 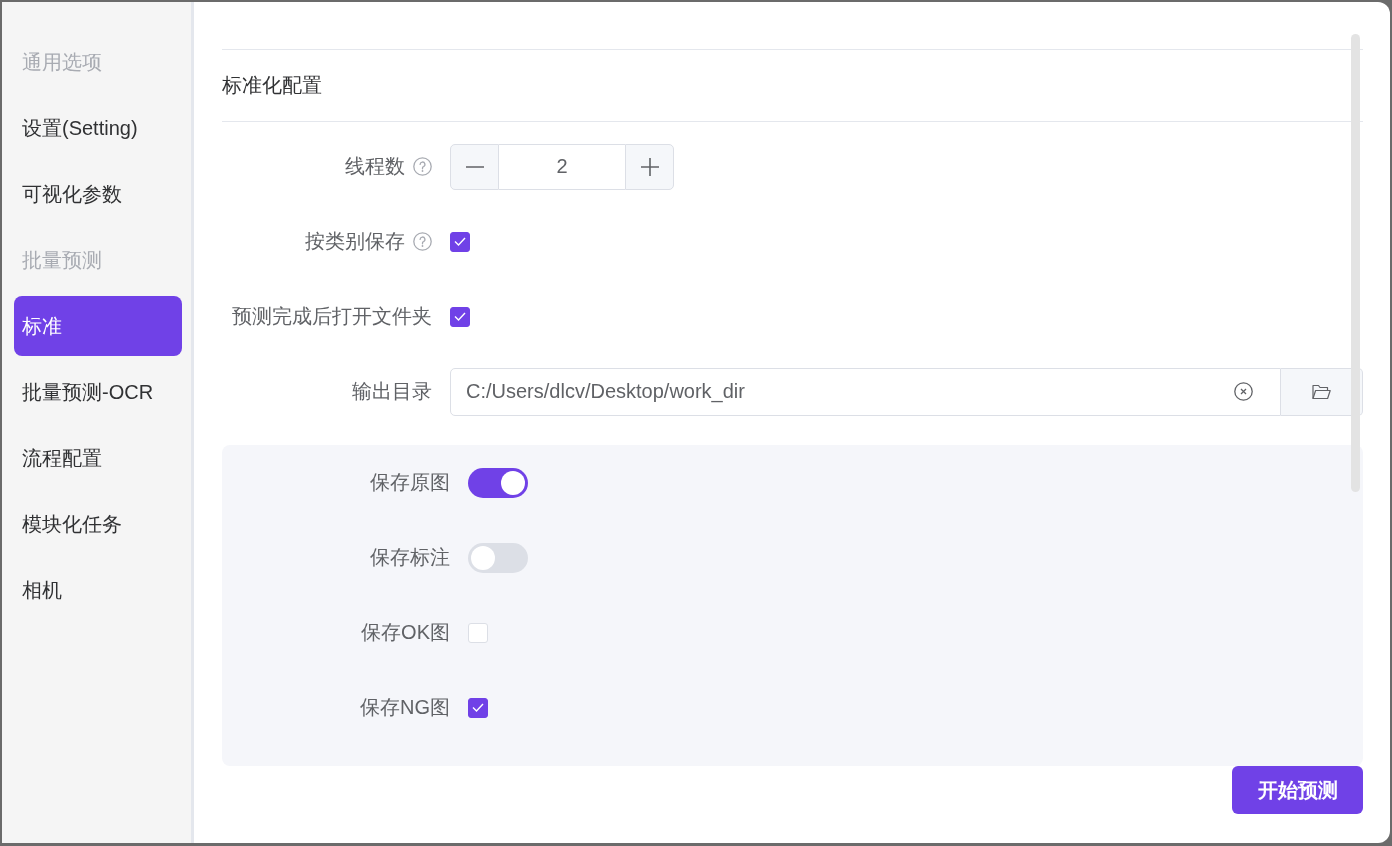 I want to click on field-label: 保存标注, so click(x=410, y=557).